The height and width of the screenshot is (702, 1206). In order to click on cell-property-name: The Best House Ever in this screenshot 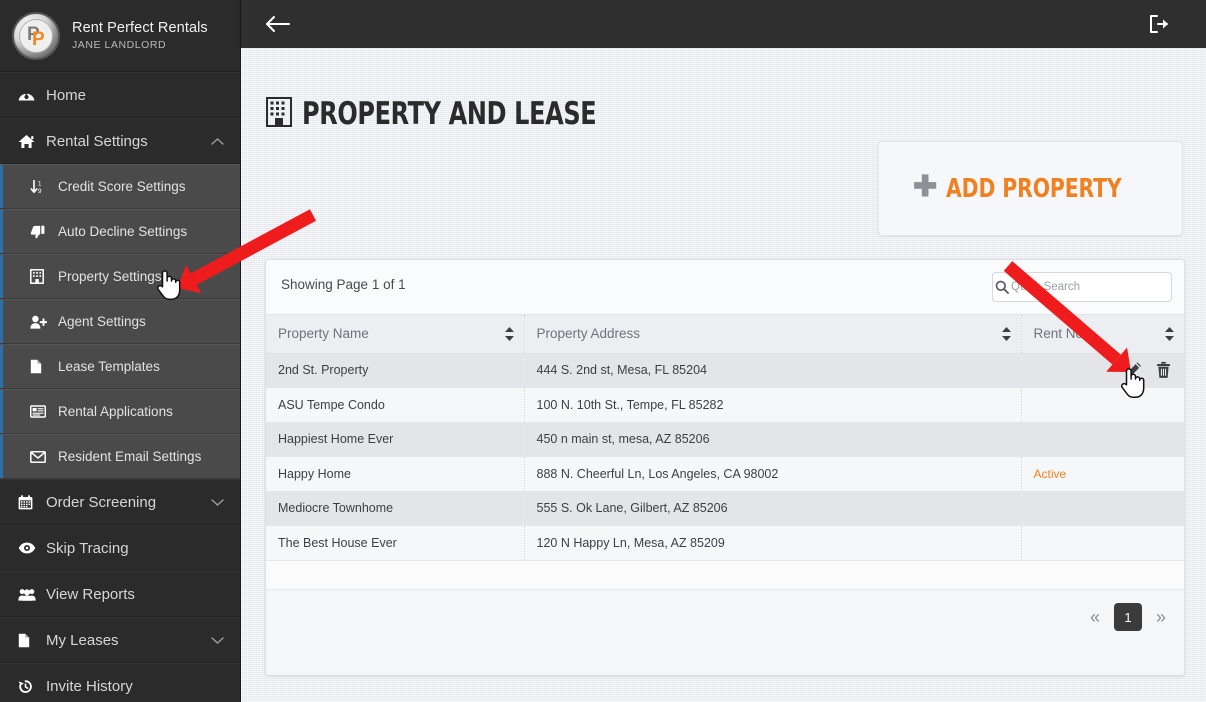, I will do `click(395, 543)`.